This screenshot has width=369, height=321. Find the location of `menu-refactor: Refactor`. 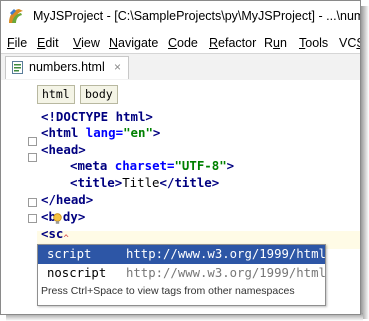

menu-refactor: Refactor is located at coordinates (232, 43).